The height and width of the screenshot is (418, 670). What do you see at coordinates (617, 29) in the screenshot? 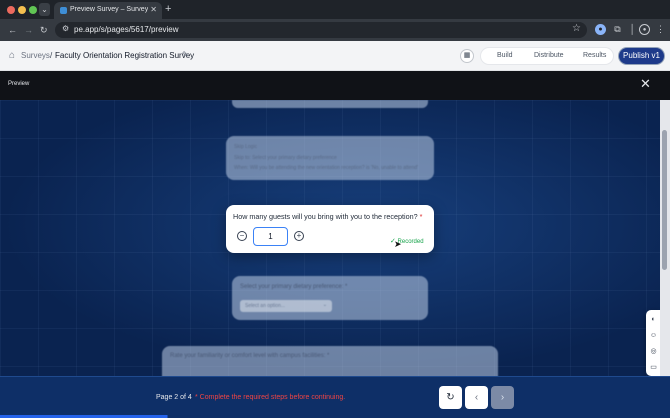
I see `extensions-puzzle-icon: ⧉` at bounding box center [617, 29].